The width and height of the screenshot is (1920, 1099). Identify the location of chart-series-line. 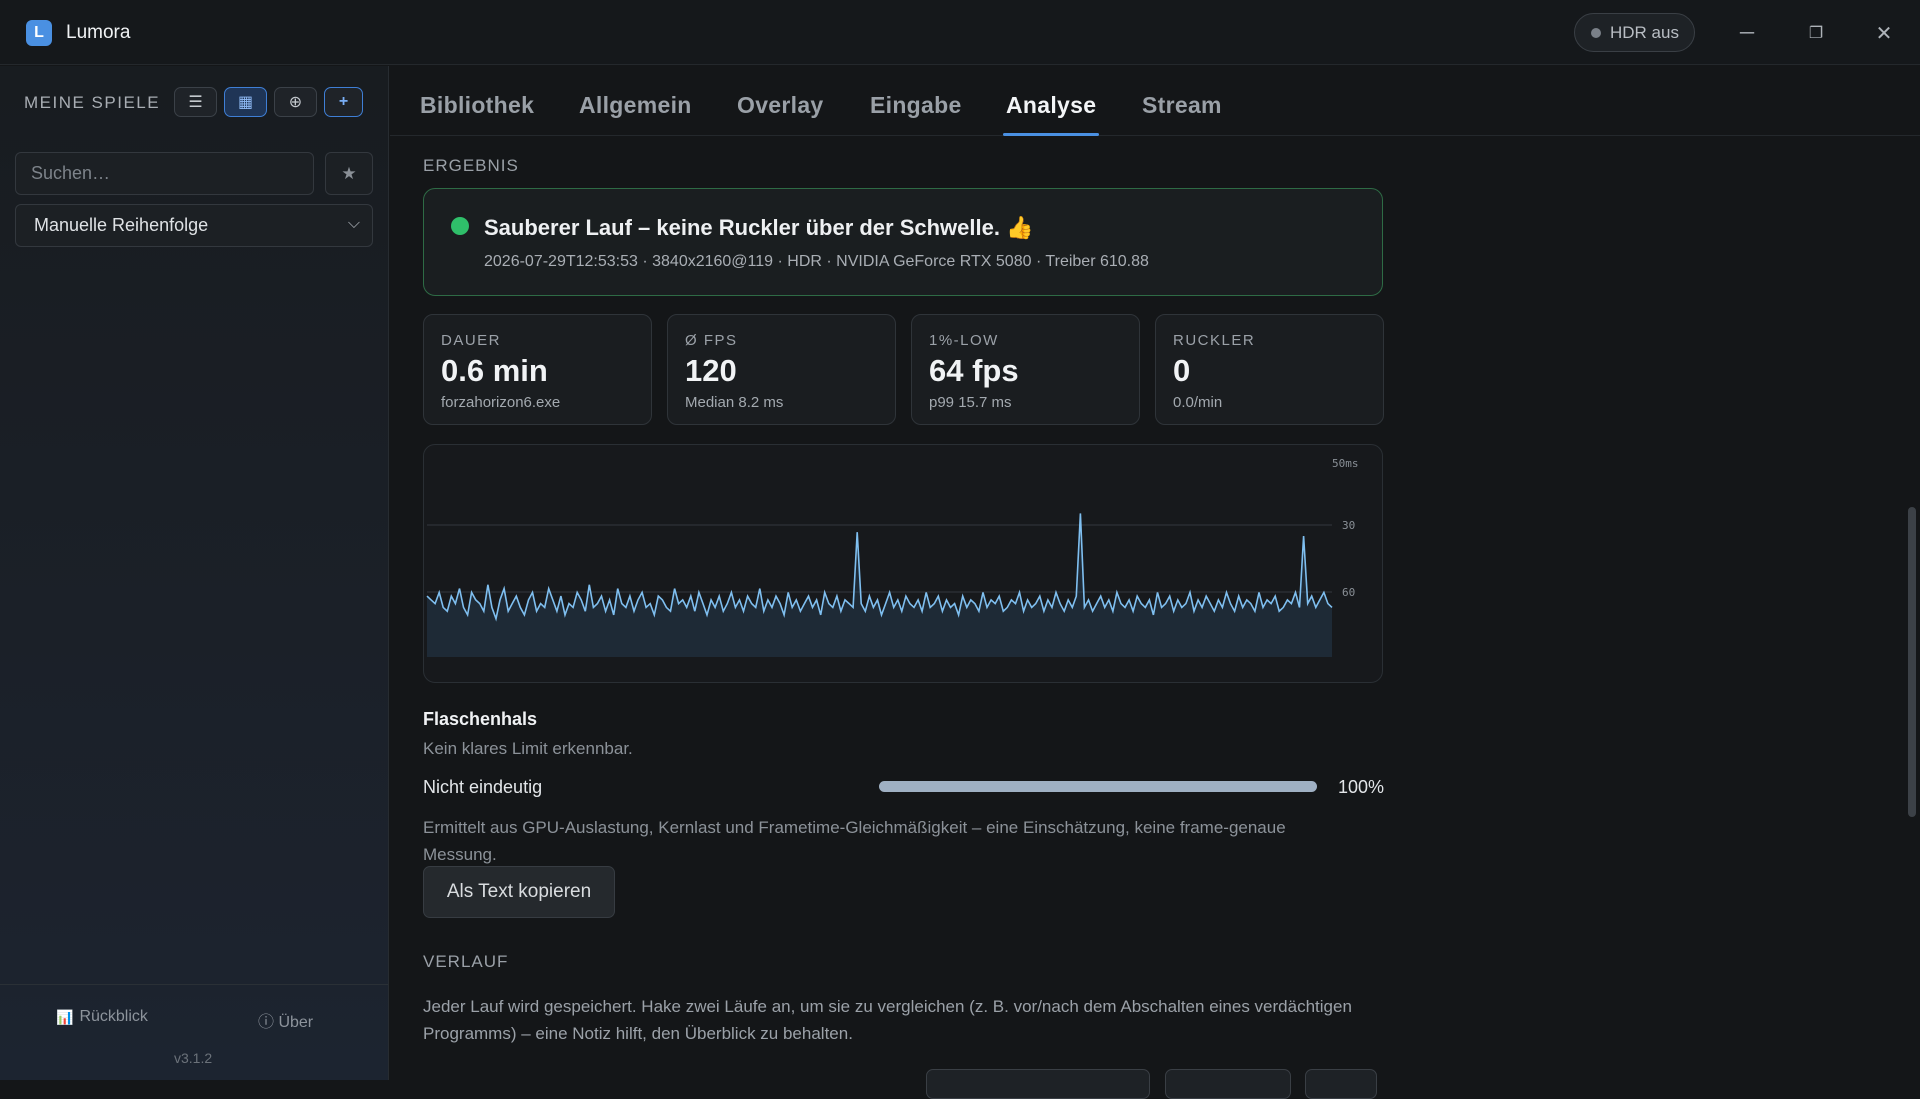
(879, 567).